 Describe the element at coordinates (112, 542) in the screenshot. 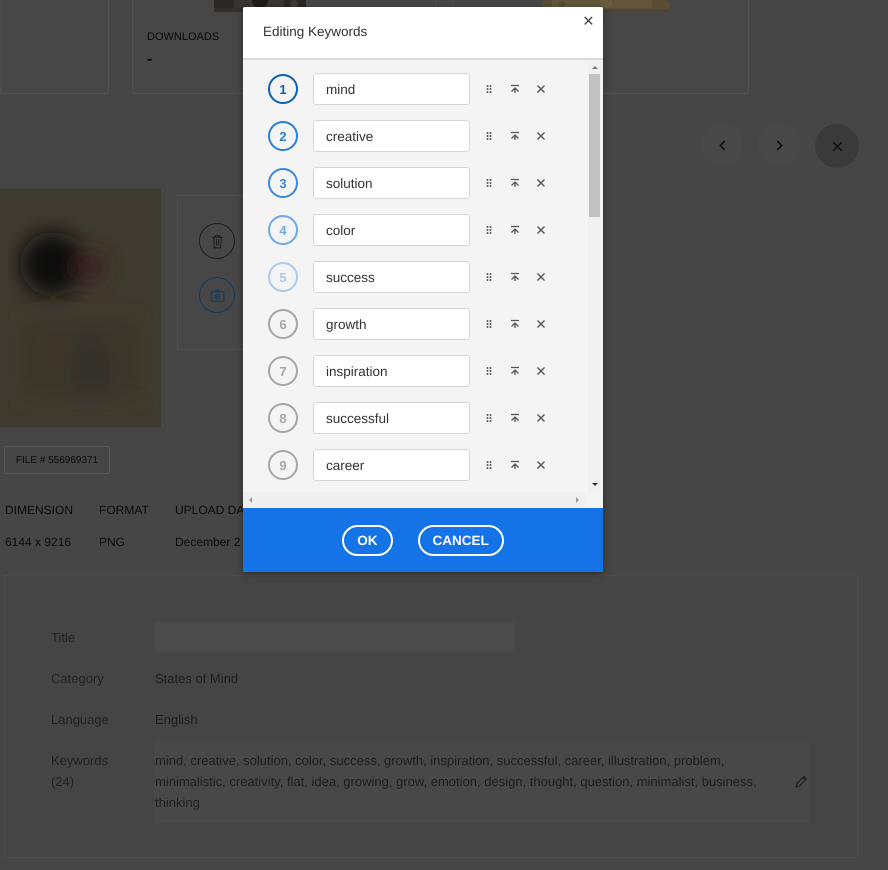

I see `metadata-value: PNG` at that location.